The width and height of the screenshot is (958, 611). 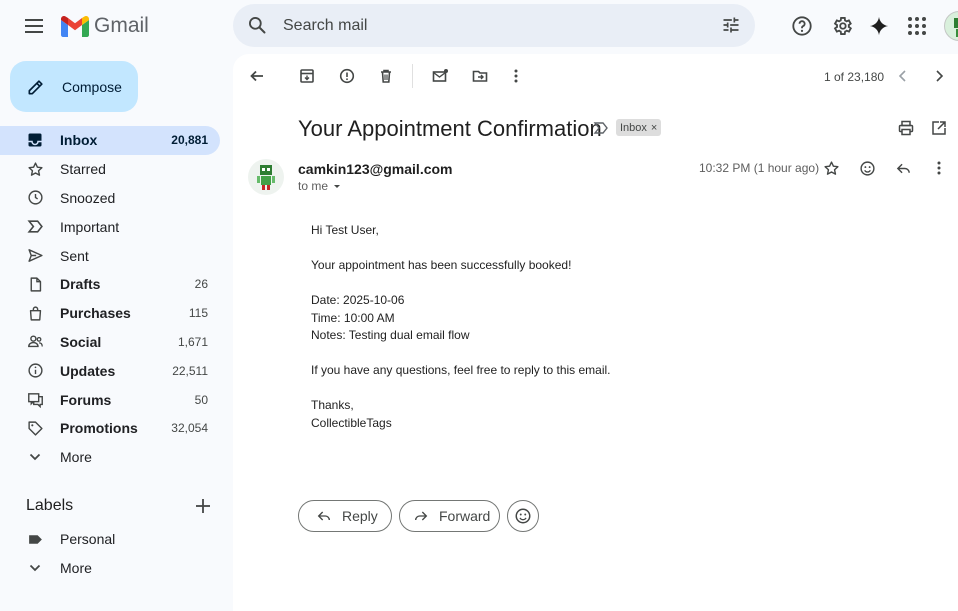 I want to click on sidebar-item-more: More, so click(x=110, y=457).